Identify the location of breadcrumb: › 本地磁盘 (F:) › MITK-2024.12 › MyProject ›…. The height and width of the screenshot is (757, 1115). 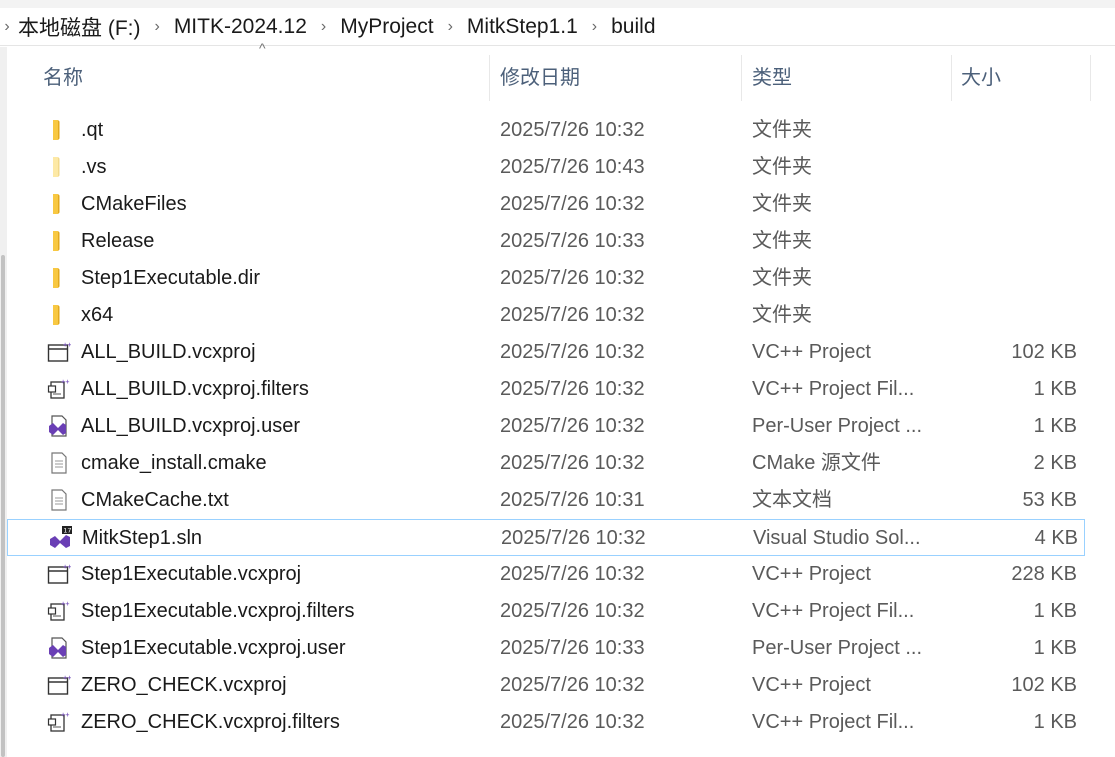
(557, 27).